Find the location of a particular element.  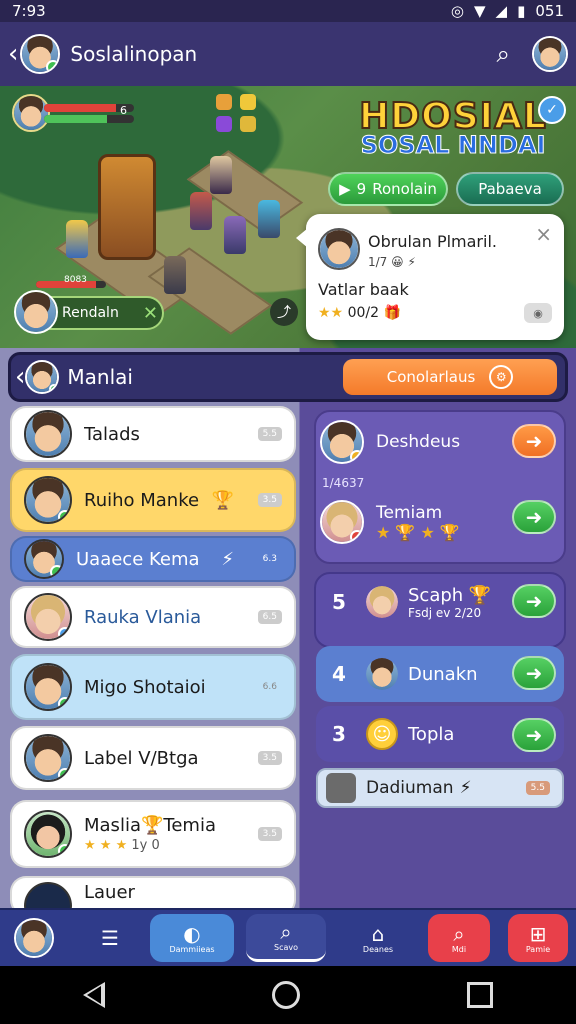

activity-item: Deshdeus is located at coordinates (390, 442).